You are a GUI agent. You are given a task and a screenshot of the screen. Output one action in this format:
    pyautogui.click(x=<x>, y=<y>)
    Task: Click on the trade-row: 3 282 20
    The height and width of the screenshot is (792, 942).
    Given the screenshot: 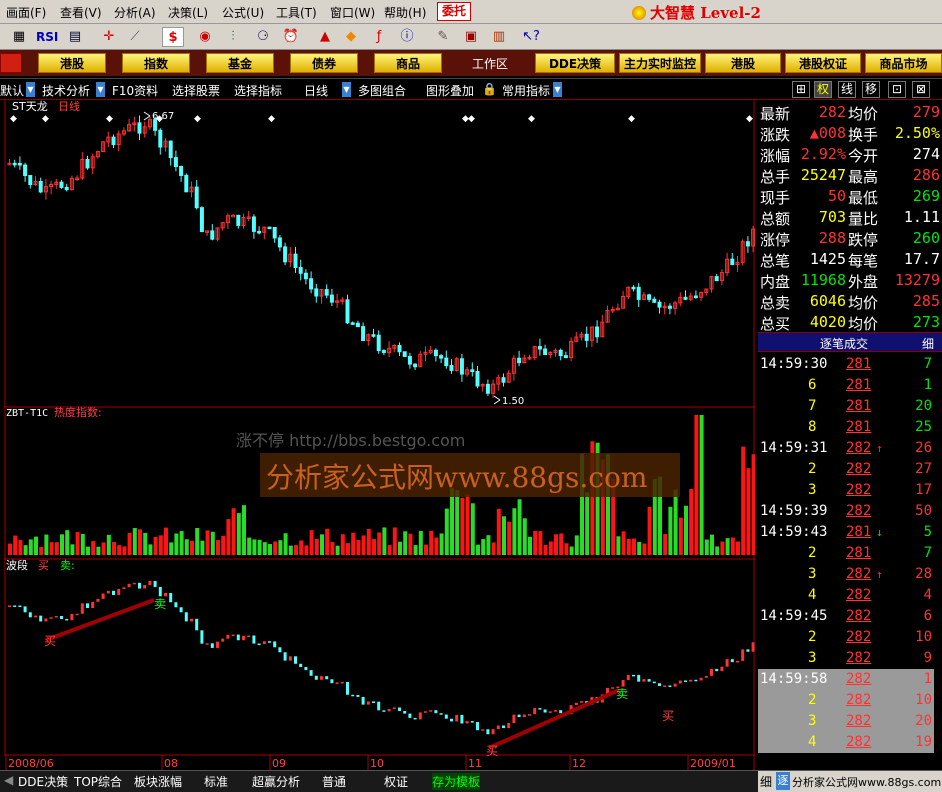 What is the action you would take?
    pyautogui.click(x=846, y=721)
    